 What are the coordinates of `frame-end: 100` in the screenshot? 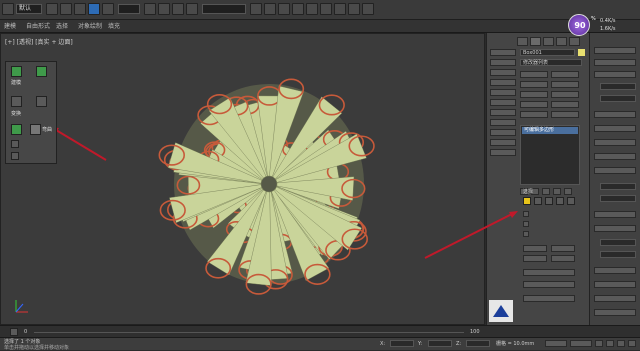 It's located at (475, 332).